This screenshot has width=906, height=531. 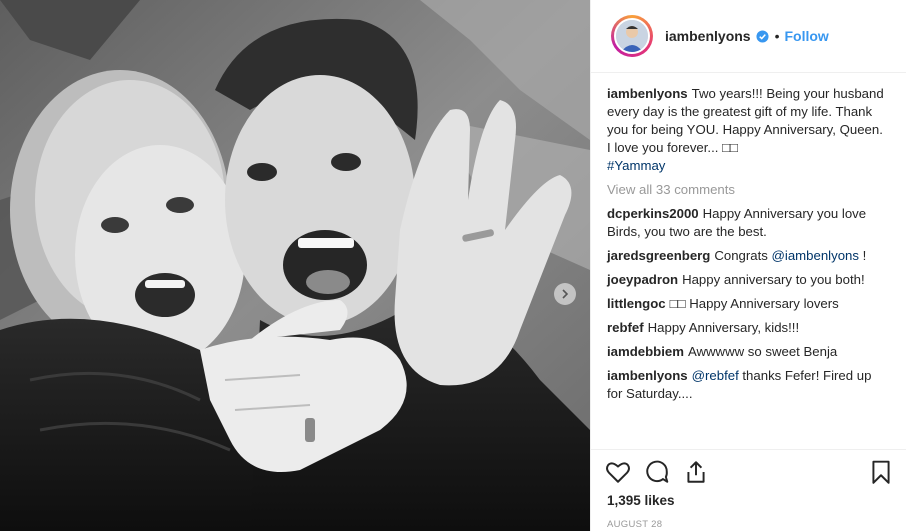 What do you see at coordinates (658, 255) in the screenshot?
I see `comment-username: jaredsgreenberg` at bounding box center [658, 255].